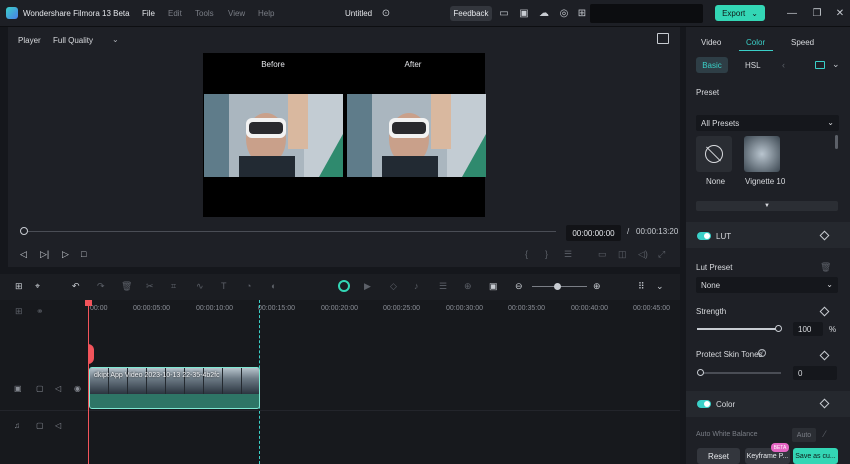 This screenshot has width=850, height=464. Describe the element at coordinates (714, 154) in the screenshot. I see `preset-none` at that location.